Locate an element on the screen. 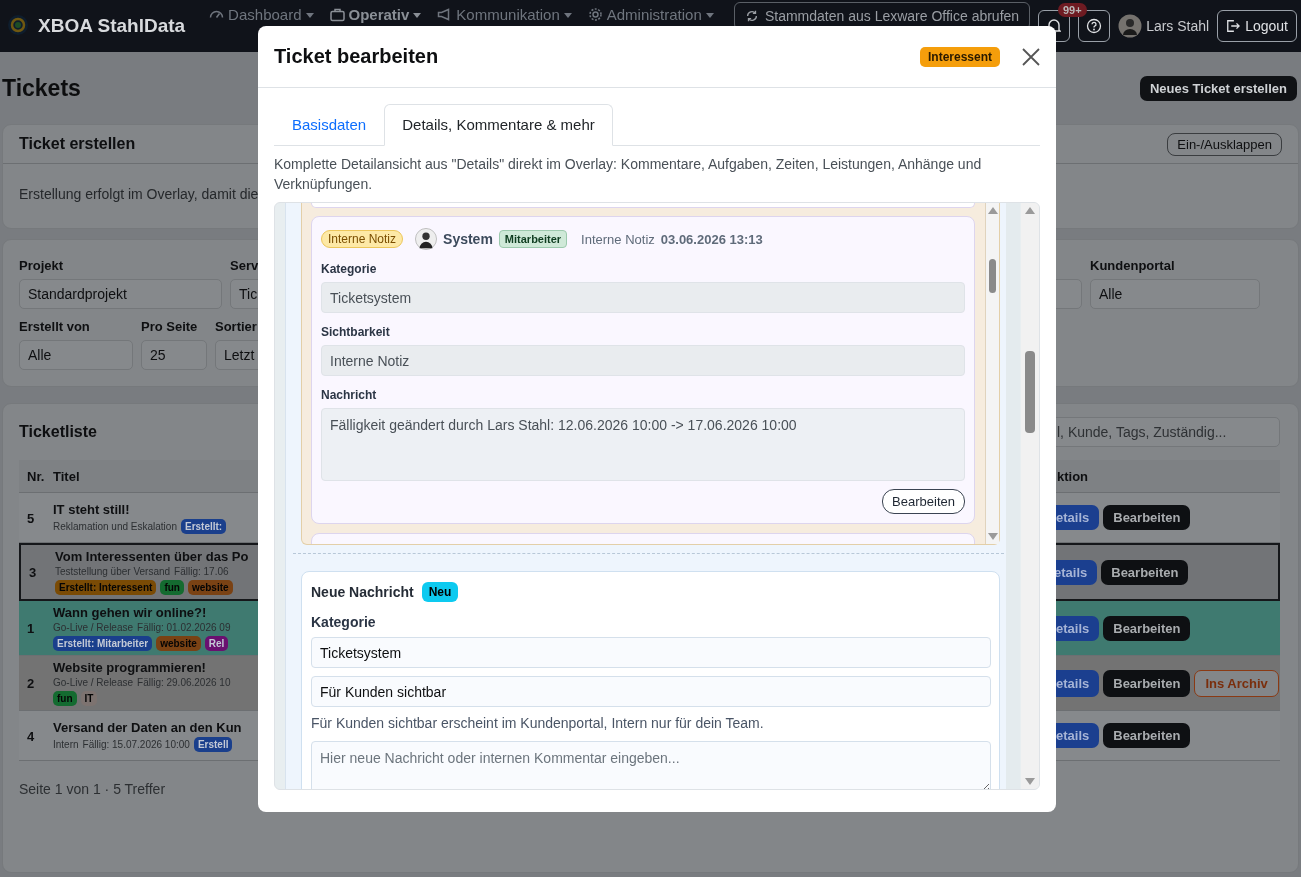 This screenshot has width=1301, height=877. ticket-tag: IT is located at coordinates (89, 698).